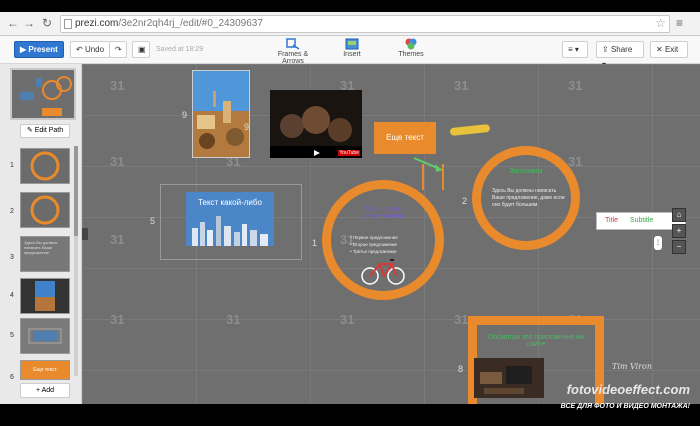  What do you see at coordinates (383, 271) in the screenshot?
I see `bicycle-image` at bounding box center [383, 271].